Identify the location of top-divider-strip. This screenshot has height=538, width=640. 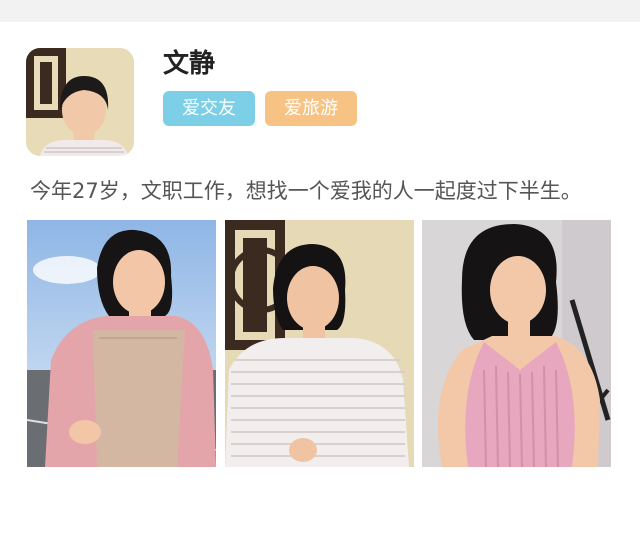
(320, 11).